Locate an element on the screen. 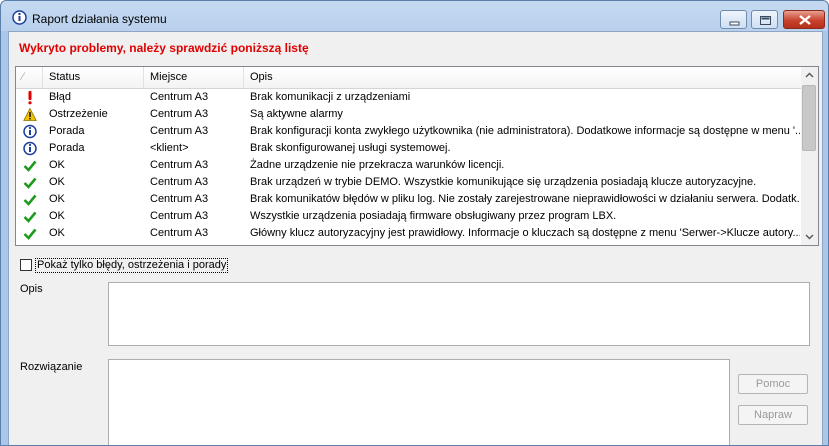 The height and width of the screenshot is (446, 829). list-scrollbar is located at coordinates (809, 156).